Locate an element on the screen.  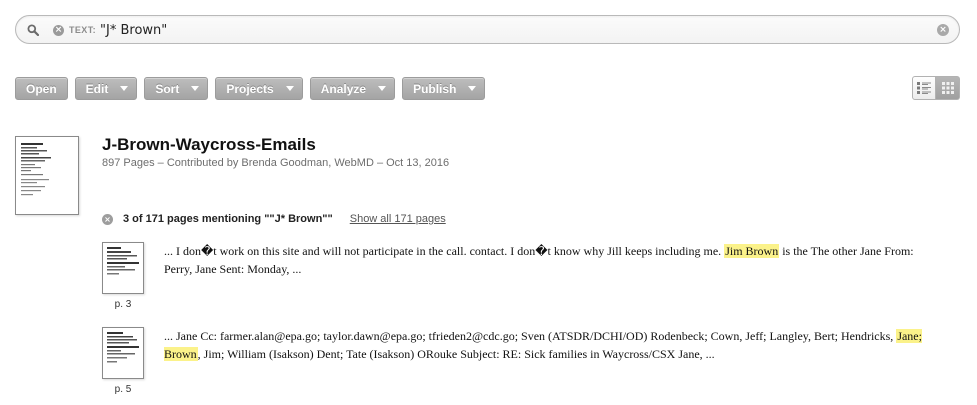
list-view-icon is located at coordinates (924, 88).